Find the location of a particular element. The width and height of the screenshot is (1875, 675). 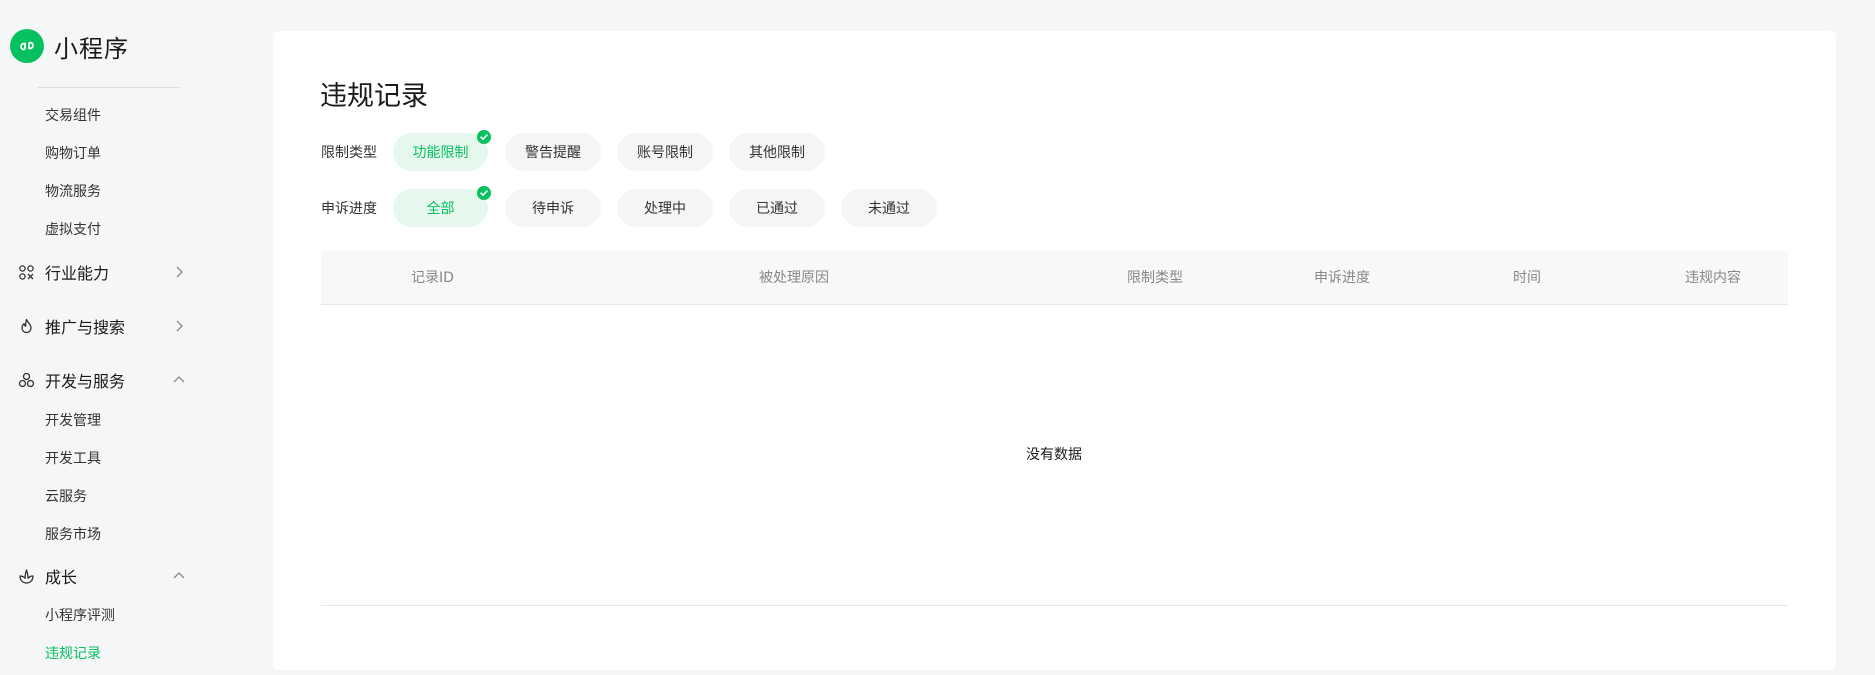

appeal-progress-label: 申诉进度 is located at coordinates (349, 209).